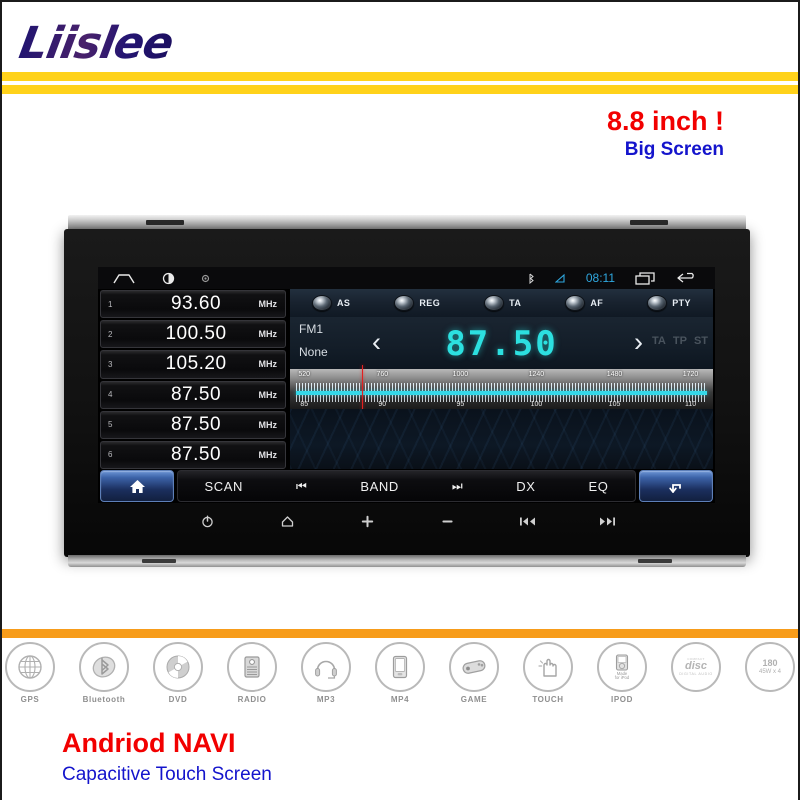 The image size is (800, 800). I want to click on home-icon, so click(124, 278).